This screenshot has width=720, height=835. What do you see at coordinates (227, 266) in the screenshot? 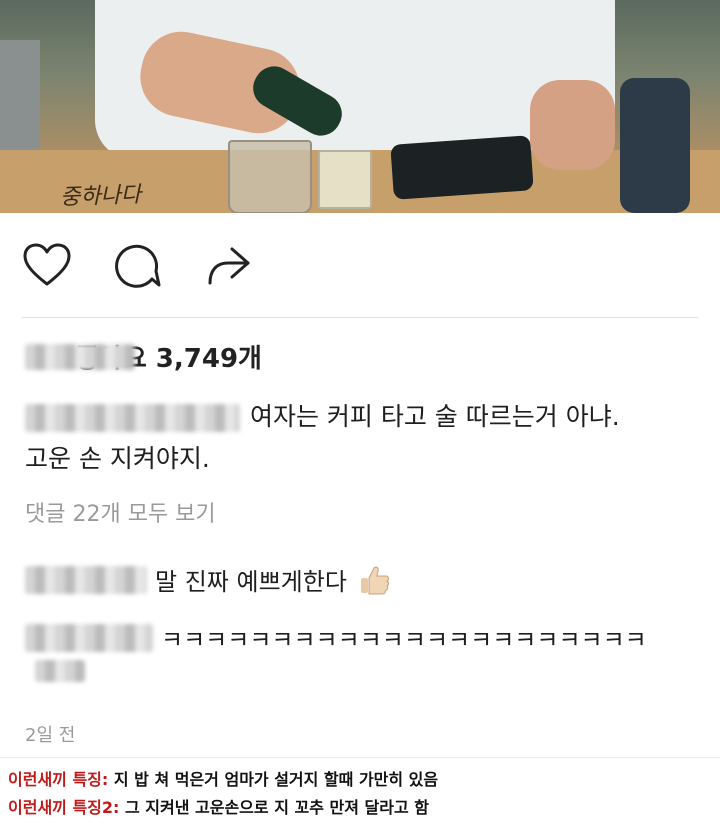
I see `share-arrow-icon` at bounding box center [227, 266].